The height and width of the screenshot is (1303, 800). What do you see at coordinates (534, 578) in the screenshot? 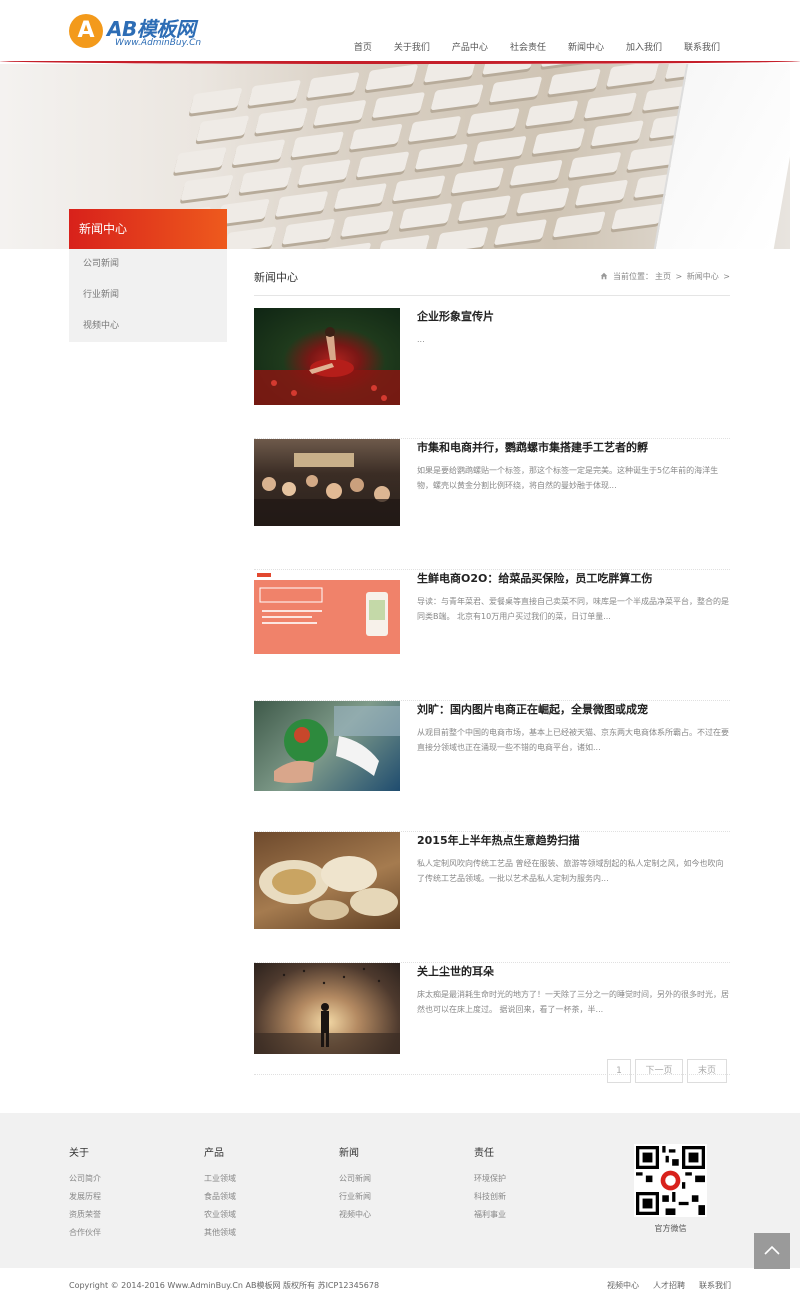
I see `news-title: 生鲜电商O2O：给菜品买保险，员工吃胖算工伤` at bounding box center [534, 578].